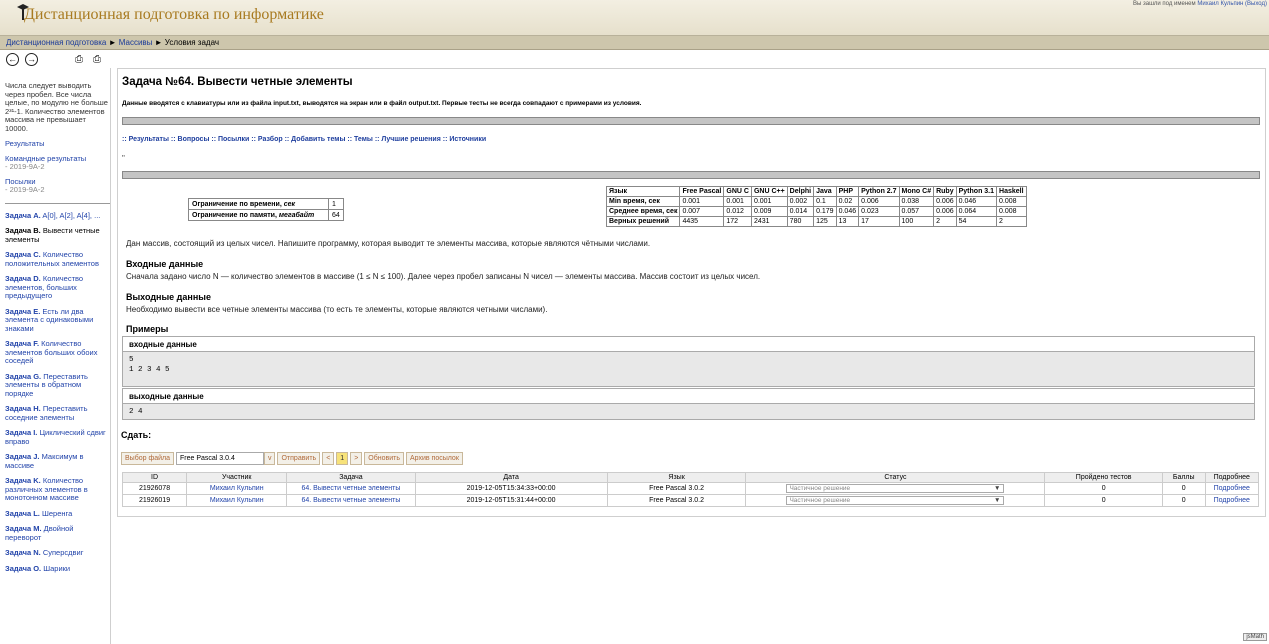 The width and height of the screenshot is (1269, 644). What do you see at coordinates (434, 458) in the screenshot?
I see `archive-button: Архив посылок` at bounding box center [434, 458].